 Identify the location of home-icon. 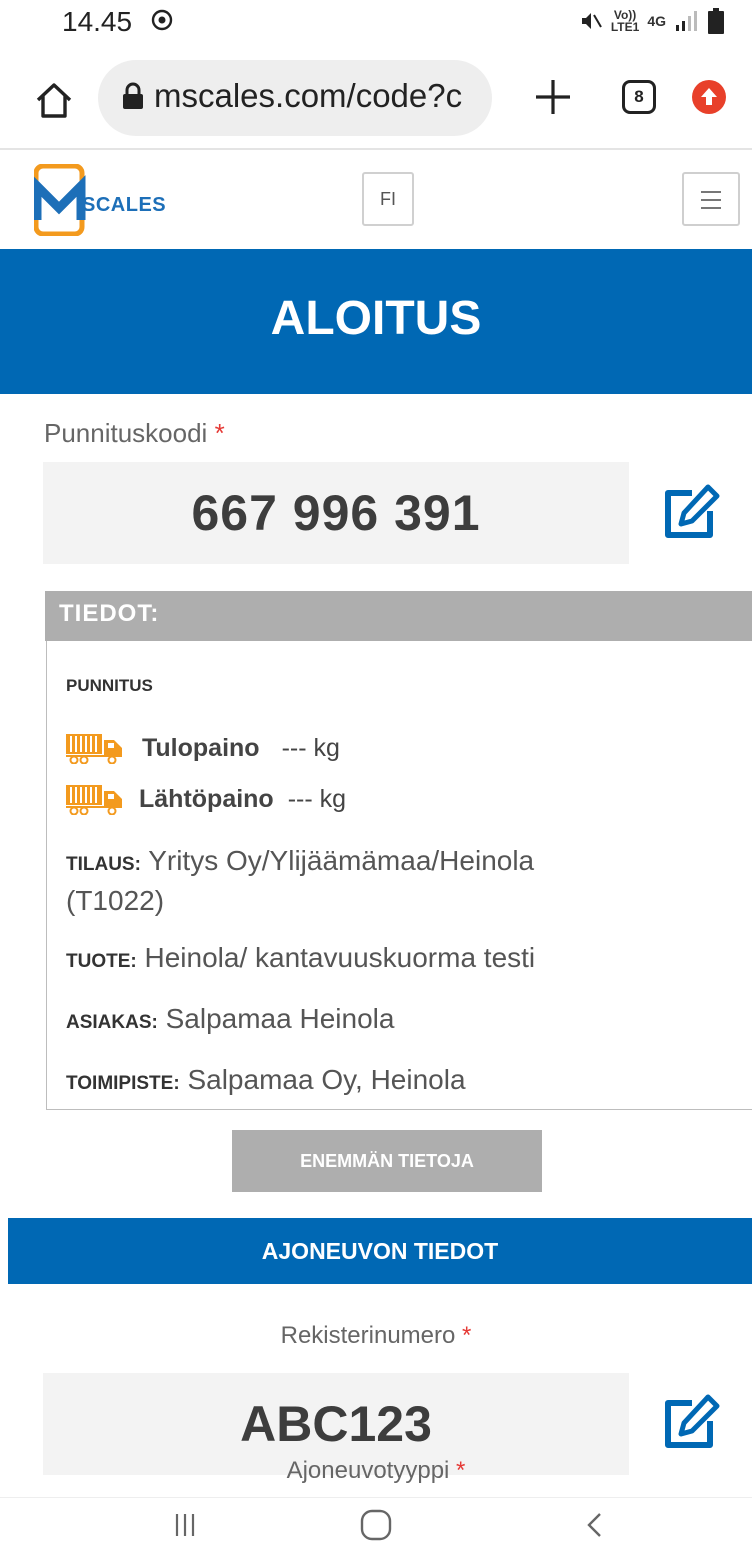
(54, 100).